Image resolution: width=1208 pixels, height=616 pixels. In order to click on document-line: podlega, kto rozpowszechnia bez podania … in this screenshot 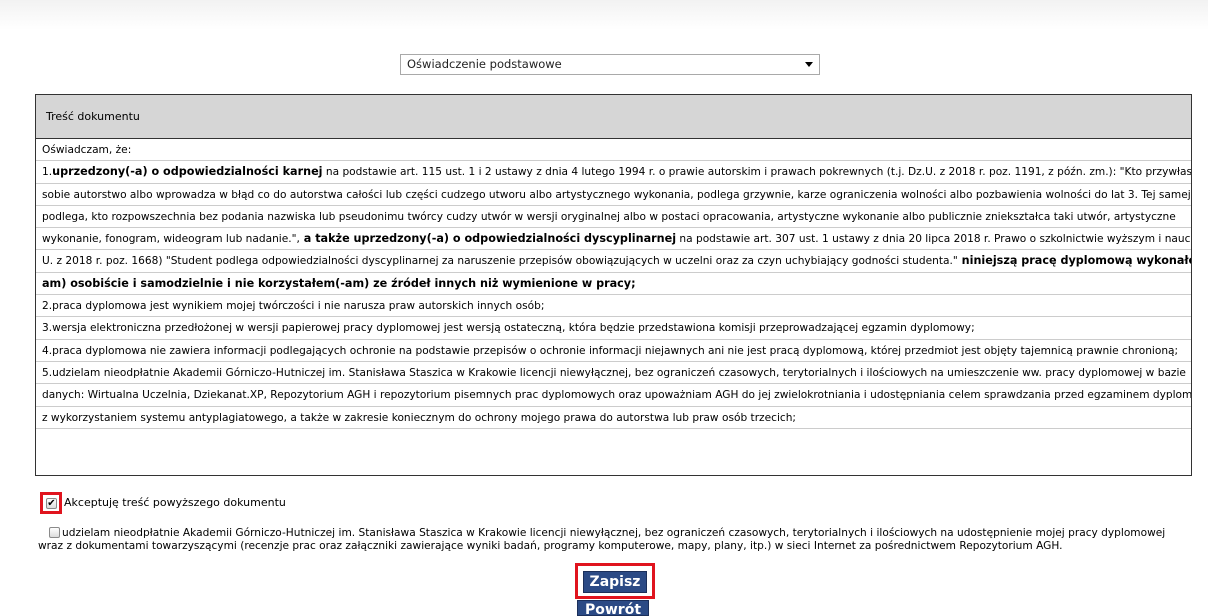, I will do `click(613, 217)`.